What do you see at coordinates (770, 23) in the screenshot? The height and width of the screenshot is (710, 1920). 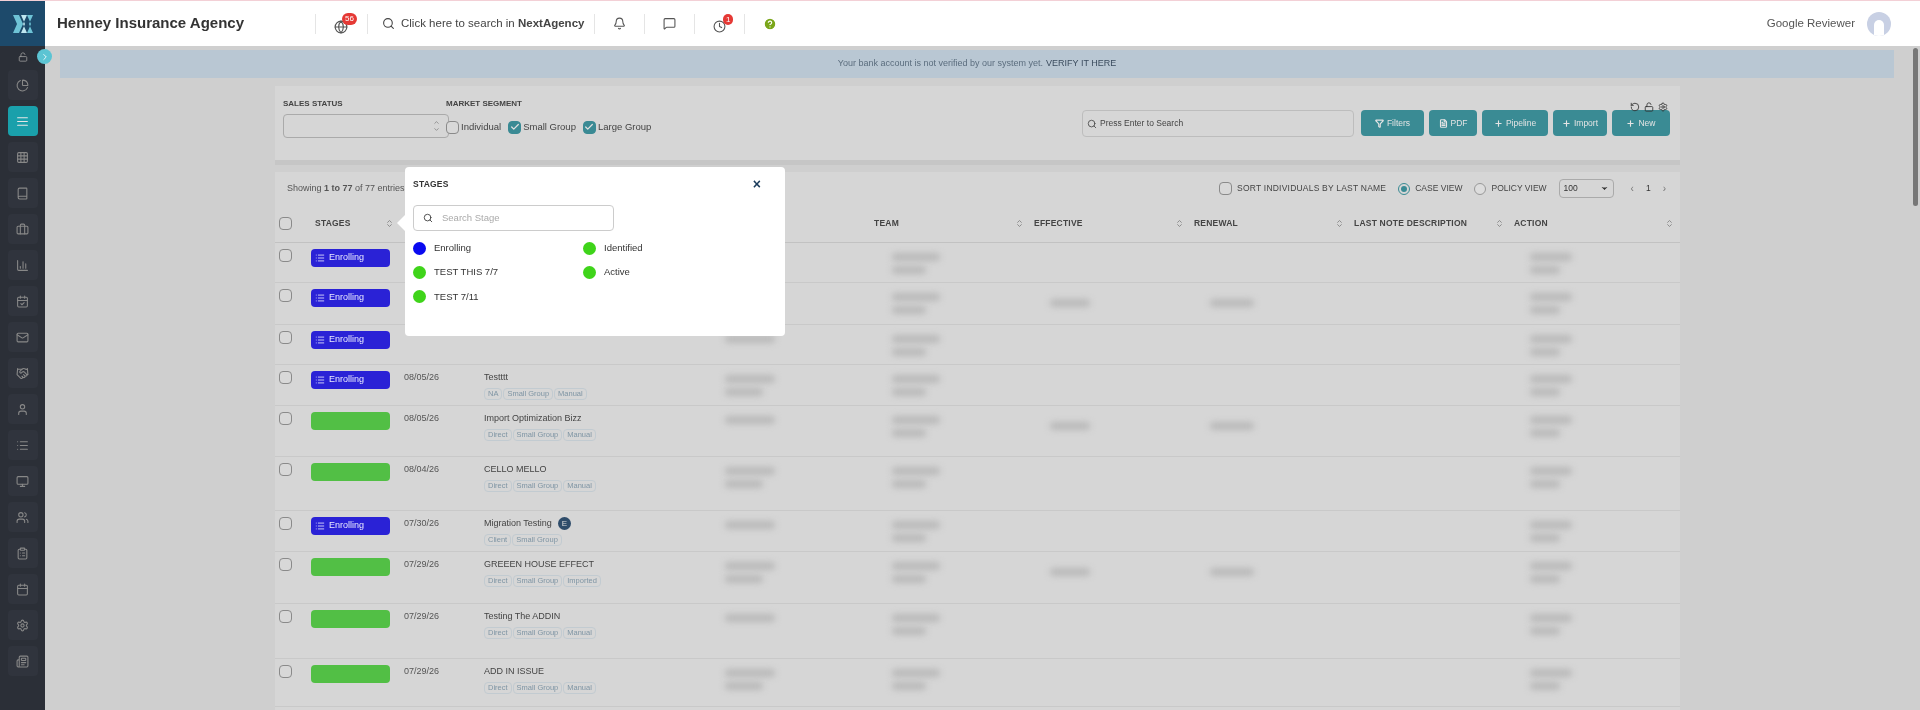 I see `help-button` at bounding box center [770, 23].